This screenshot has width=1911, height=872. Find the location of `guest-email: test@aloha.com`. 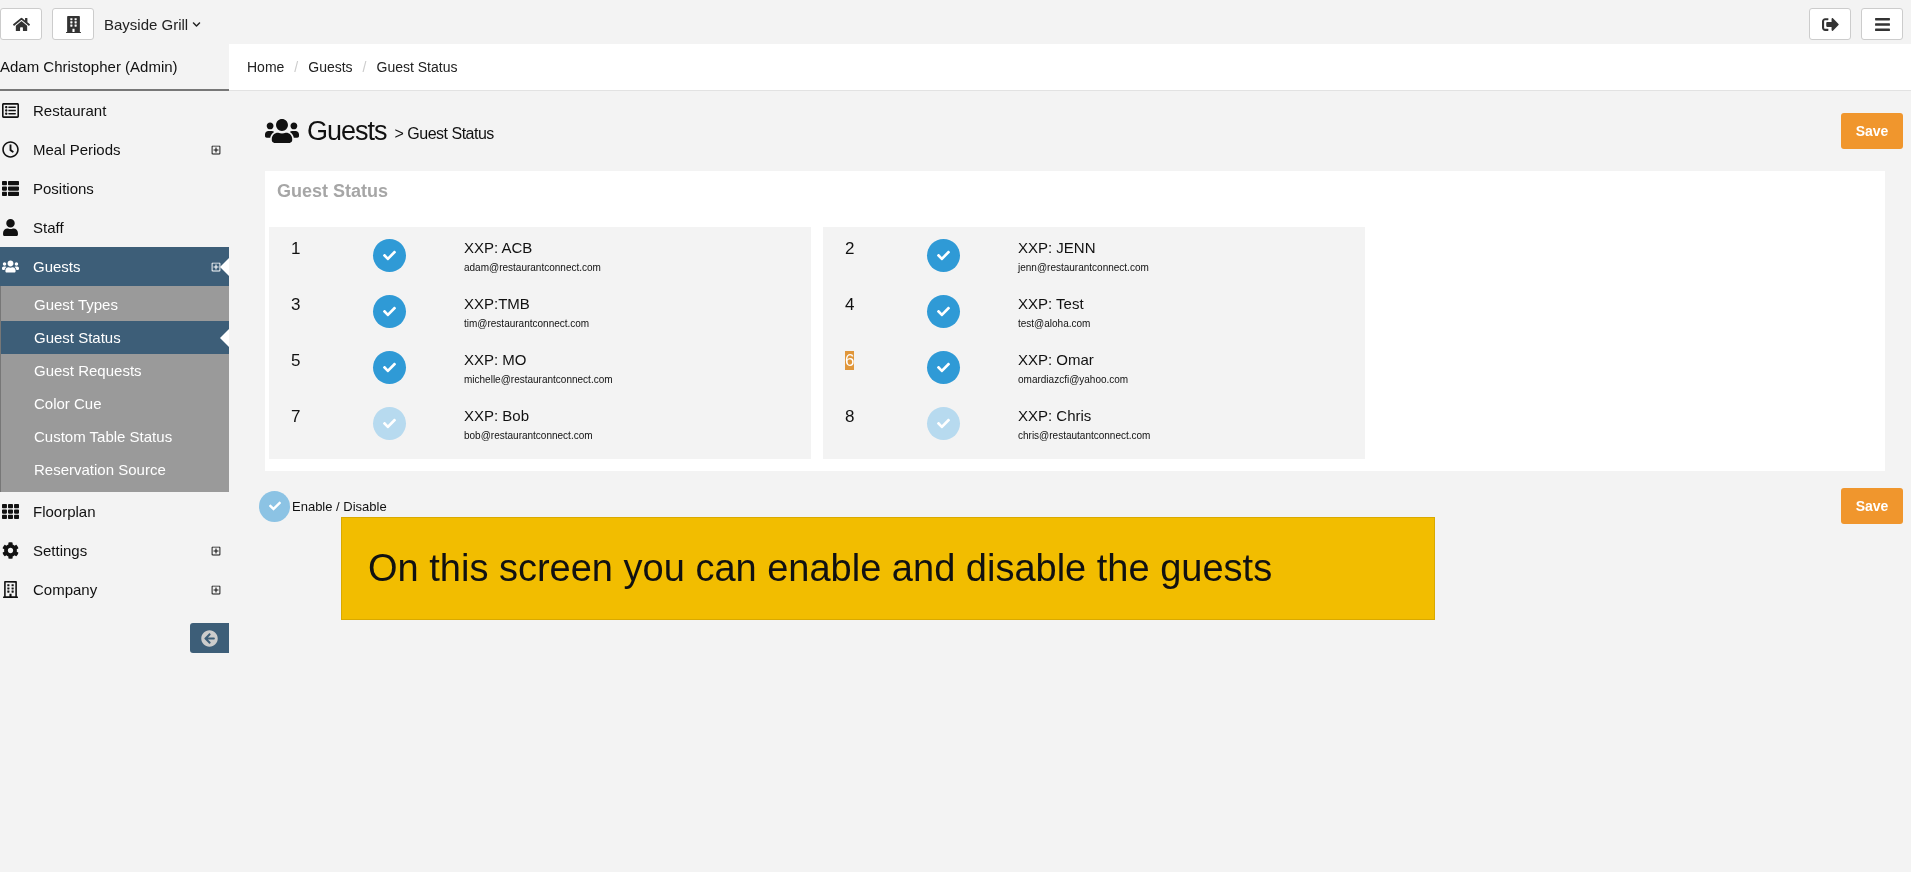

guest-email: test@aloha.com is located at coordinates (1054, 323).